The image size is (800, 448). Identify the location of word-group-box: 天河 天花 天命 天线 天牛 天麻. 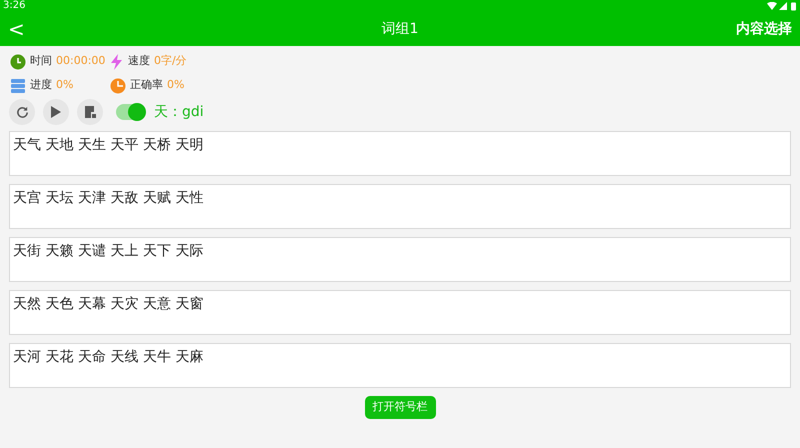
(400, 365).